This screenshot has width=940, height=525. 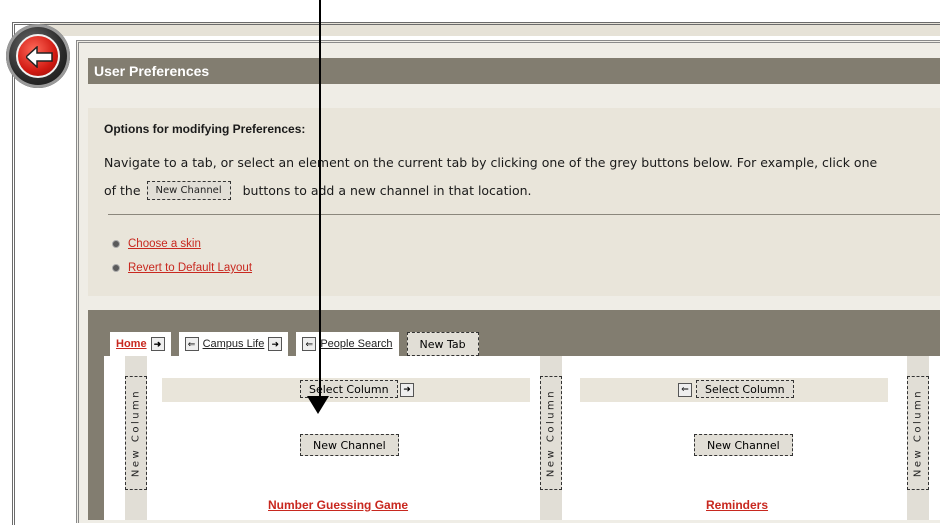 I want to click on pointer-arrow-icon, so click(x=318, y=405).